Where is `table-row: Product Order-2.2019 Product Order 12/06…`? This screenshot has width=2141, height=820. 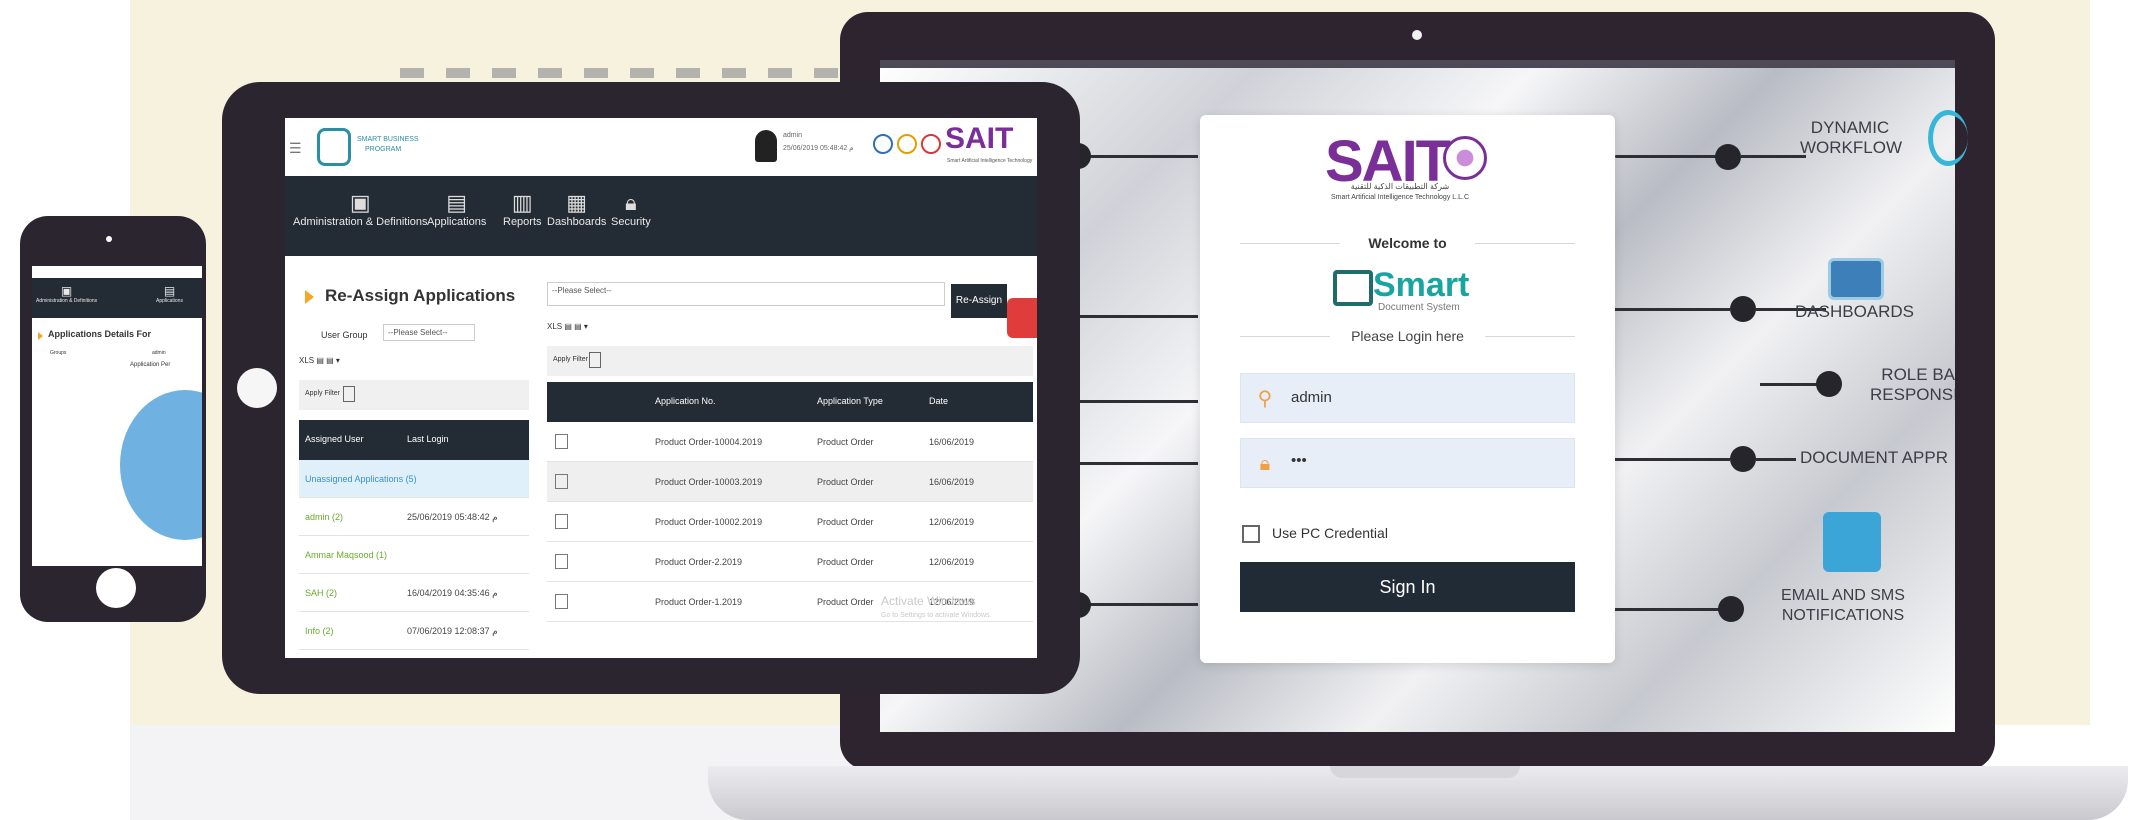 table-row: Product Order-2.2019 Product Order 12/06… is located at coordinates (790, 562).